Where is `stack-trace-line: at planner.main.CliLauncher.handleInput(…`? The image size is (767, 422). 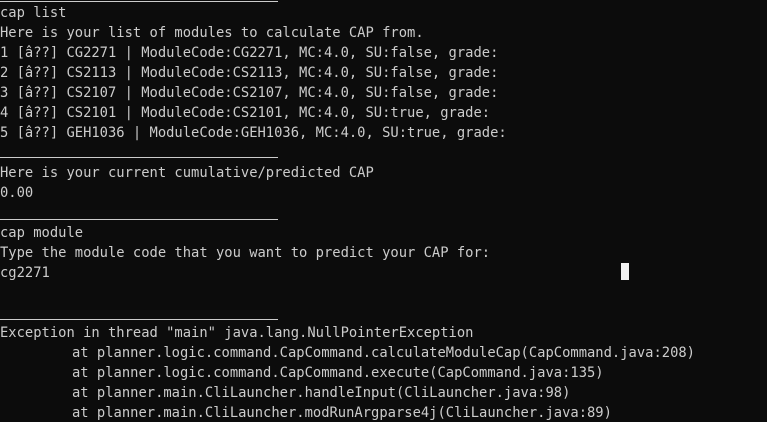
stack-trace-line: at planner.main.CliLauncher.handleInput(… is located at coordinates (321, 393).